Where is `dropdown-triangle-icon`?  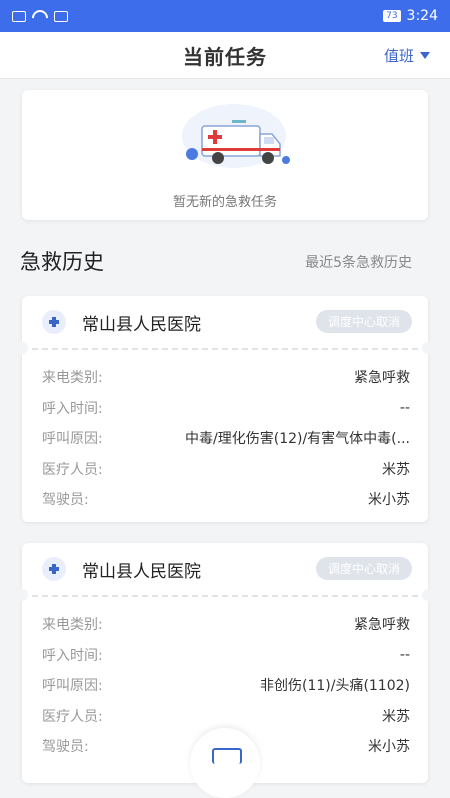 dropdown-triangle-icon is located at coordinates (425, 55).